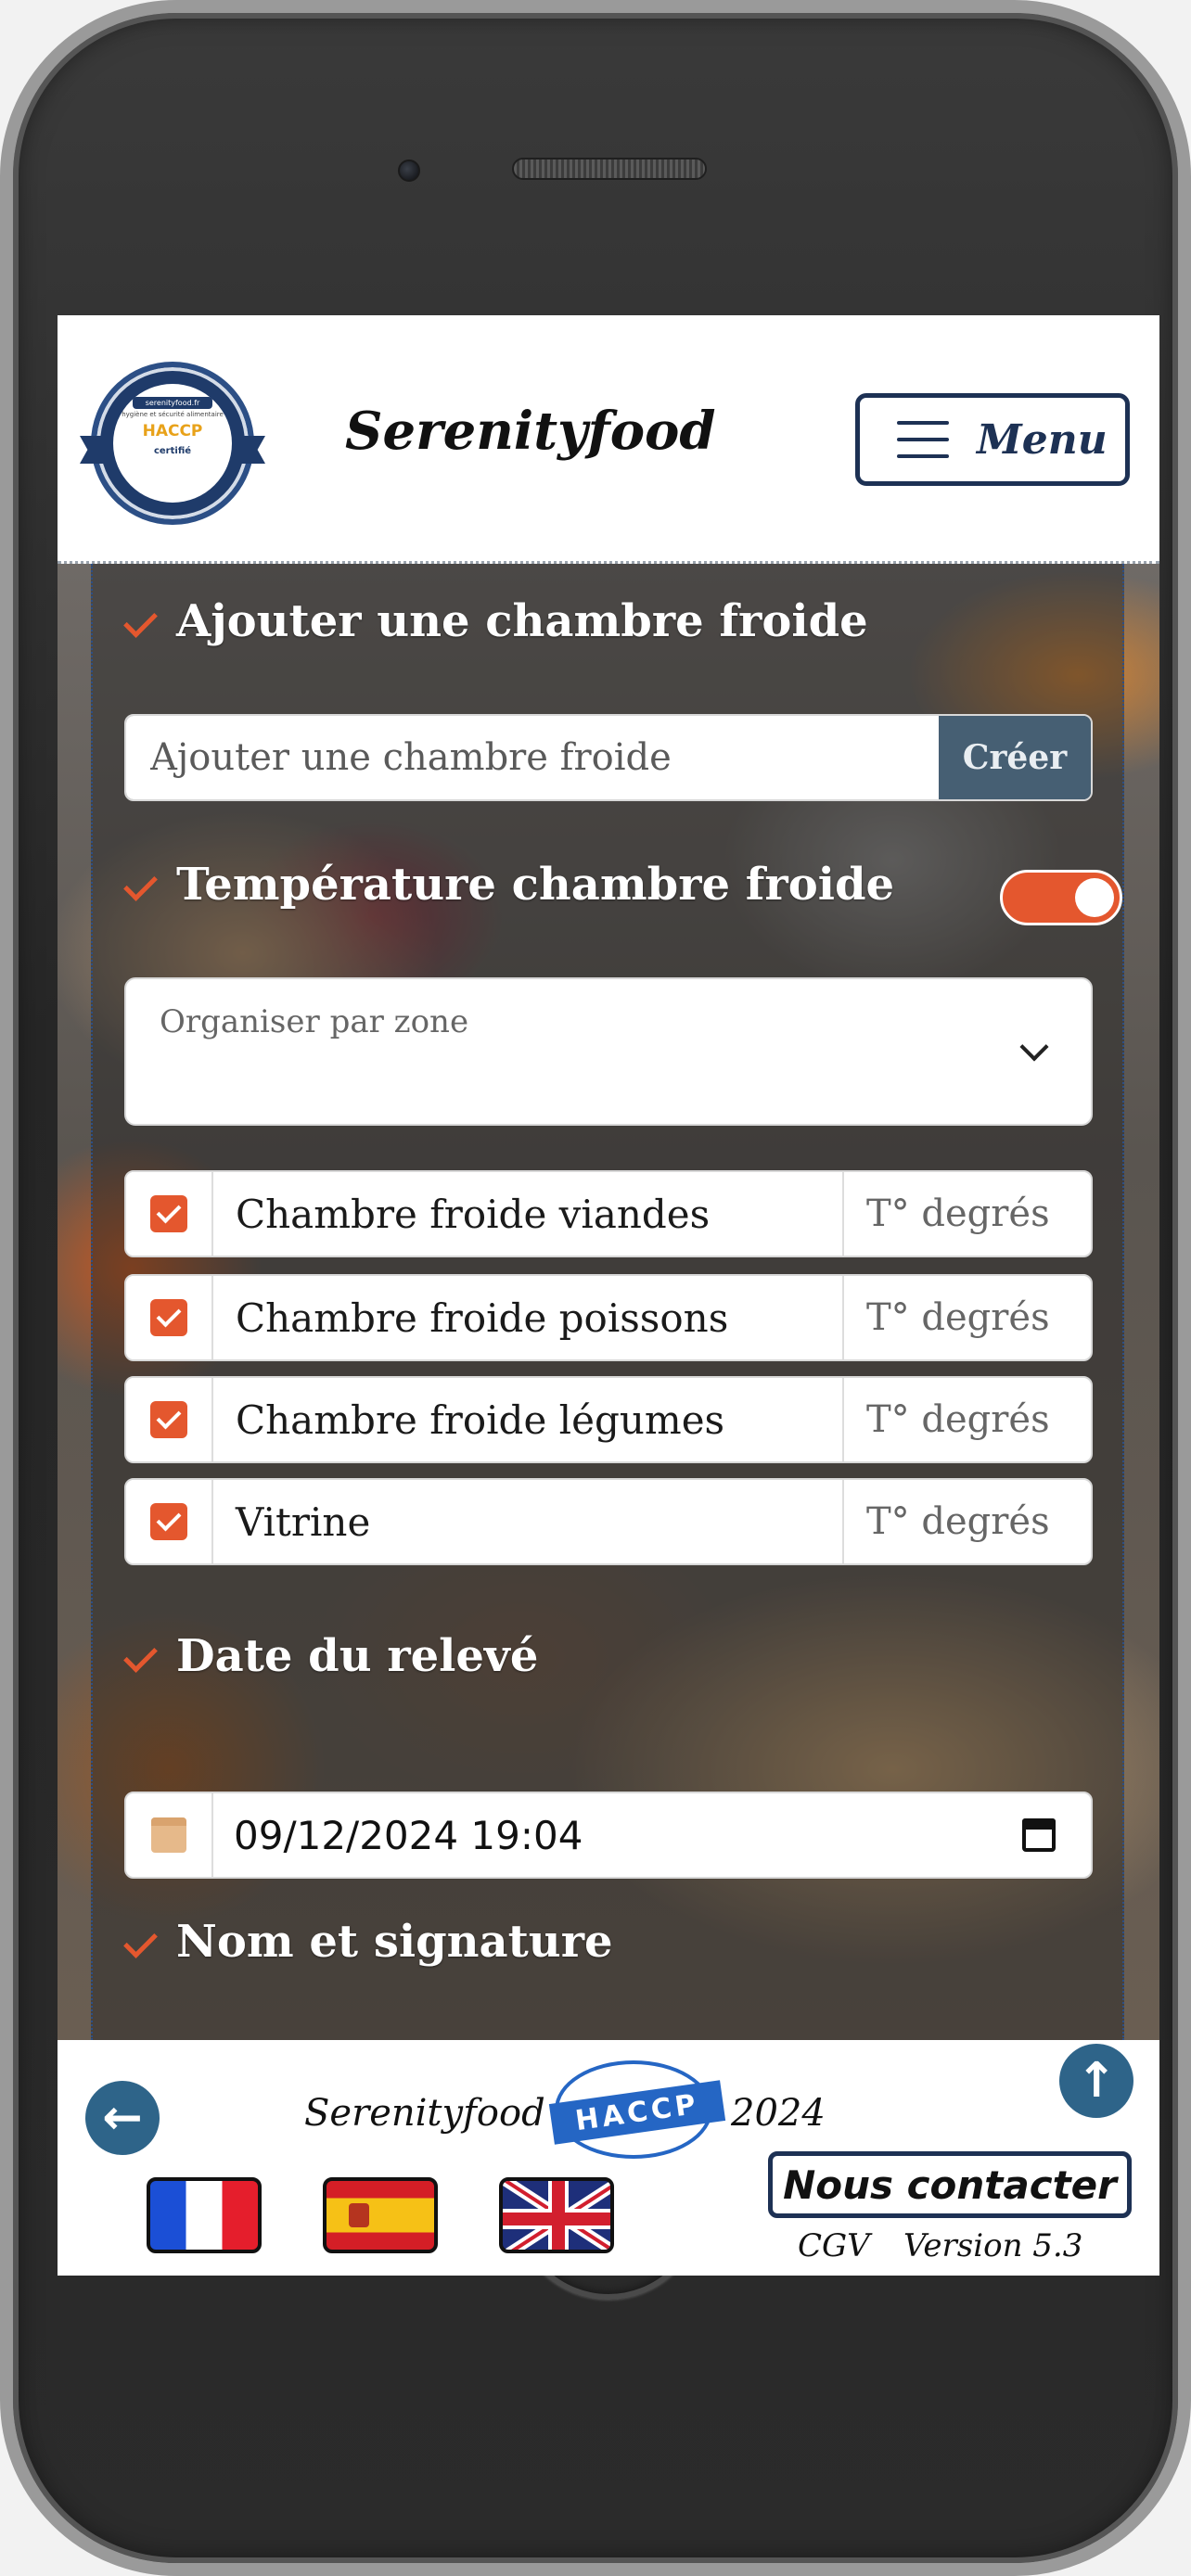 The width and height of the screenshot is (1191, 2576). What do you see at coordinates (608, 1521) in the screenshot?
I see `cold-room-row: Vitrine T° degrés` at bounding box center [608, 1521].